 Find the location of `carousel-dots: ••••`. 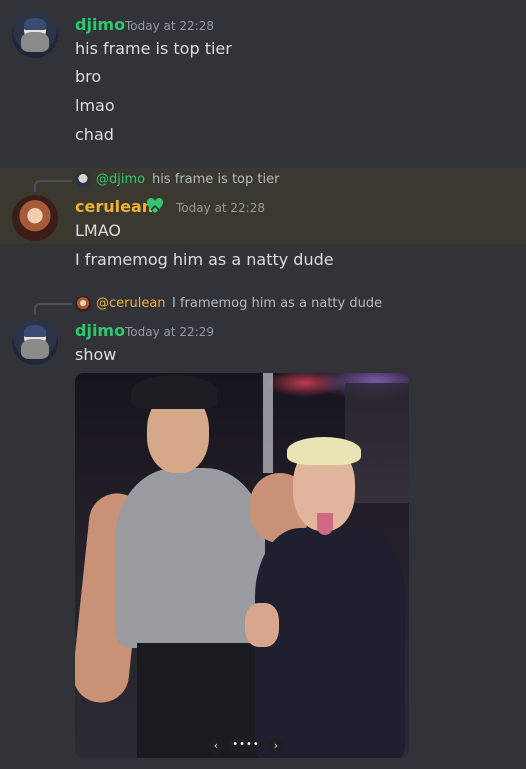

carousel-dots: •••• is located at coordinates (246, 746).